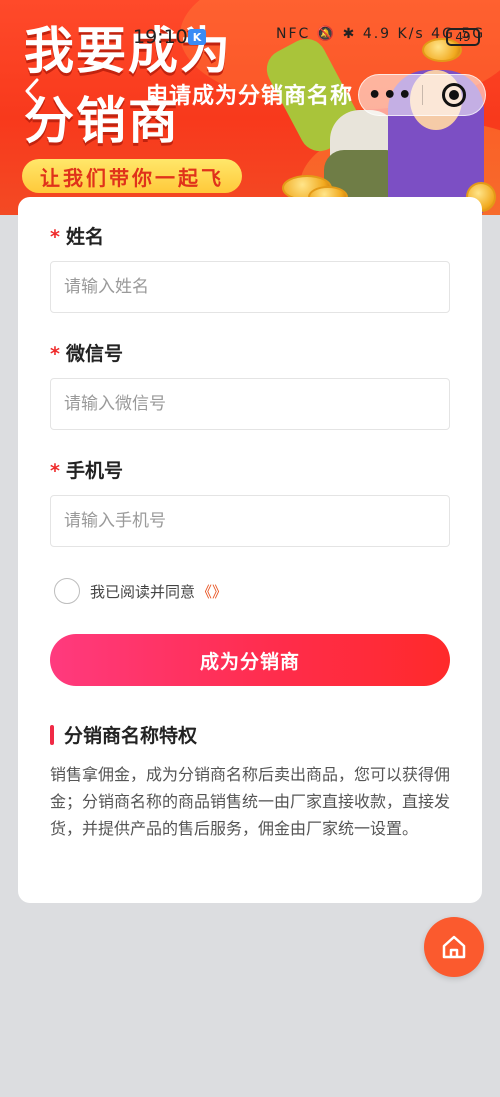  I want to click on agreement-link: 《》, so click(212, 591).